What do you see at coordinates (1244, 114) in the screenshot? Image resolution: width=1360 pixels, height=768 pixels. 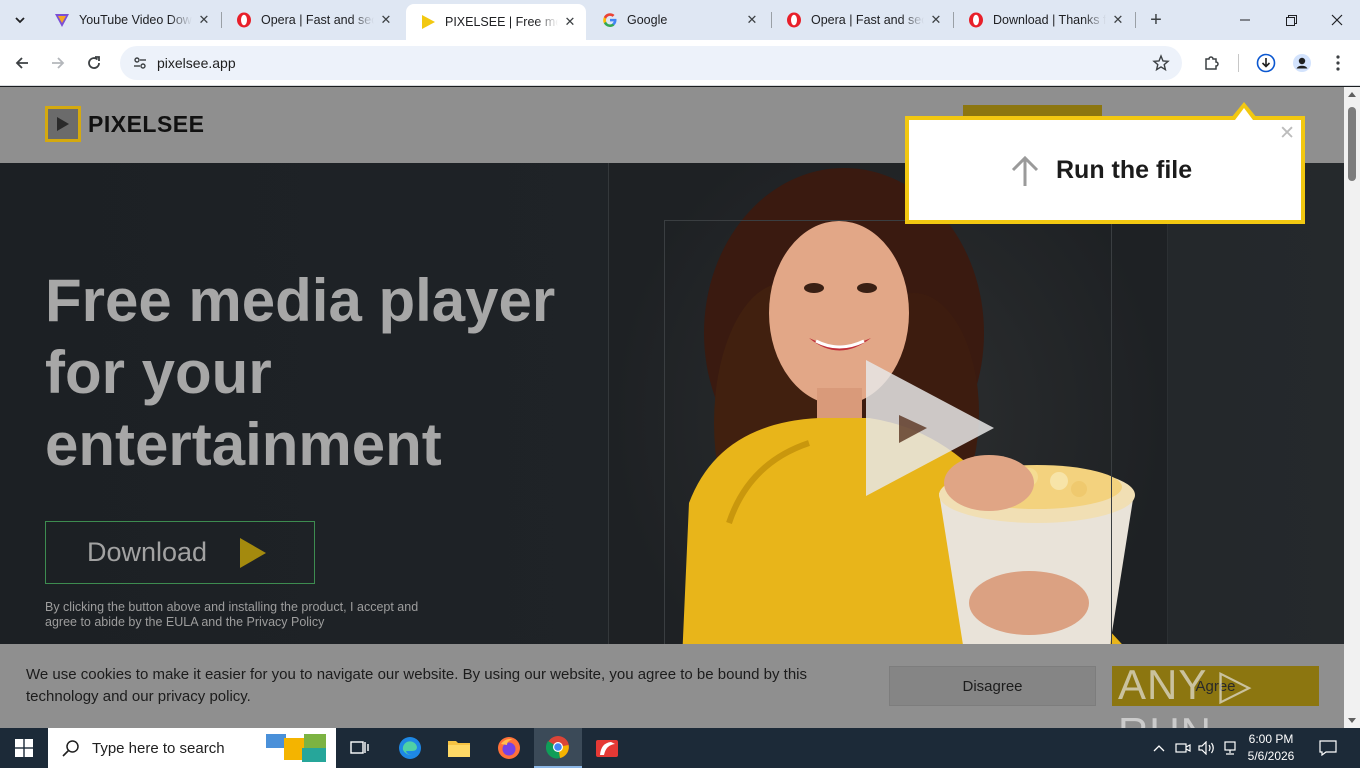 I see `popup-notch-inner` at bounding box center [1244, 114].